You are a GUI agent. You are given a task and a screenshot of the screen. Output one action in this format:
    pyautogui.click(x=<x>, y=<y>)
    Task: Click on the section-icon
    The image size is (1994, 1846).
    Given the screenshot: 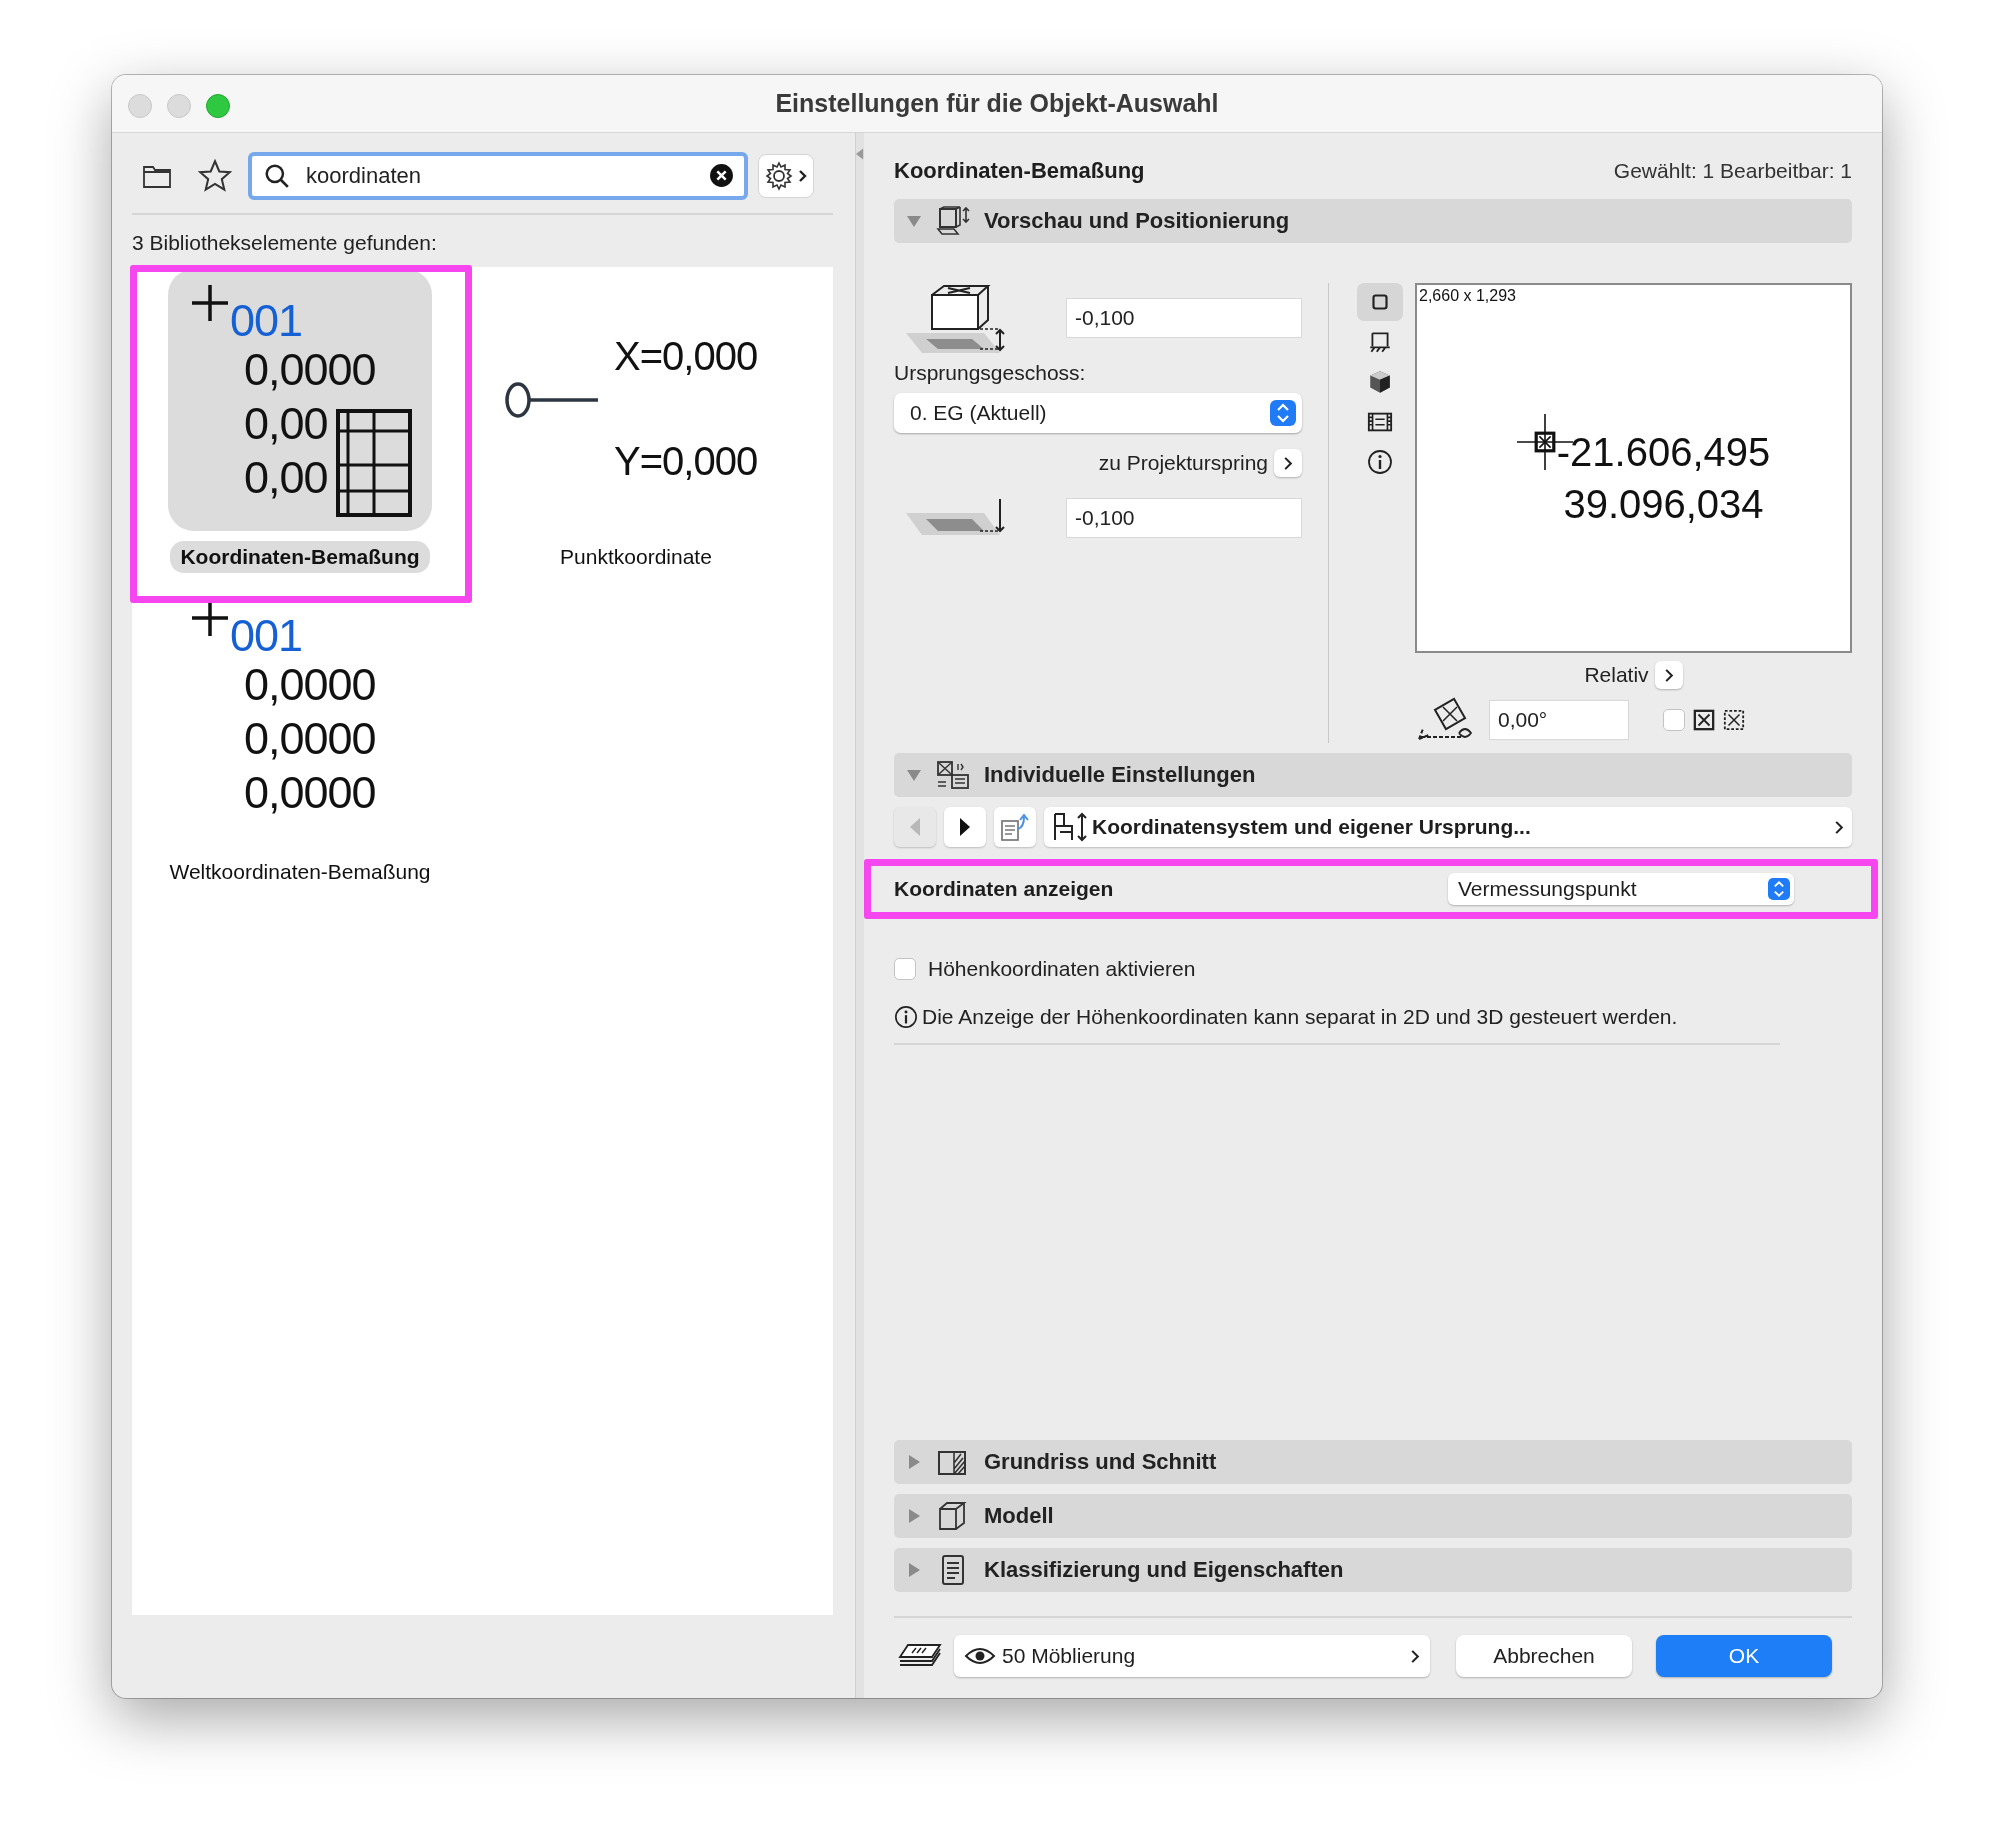 What is the action you would take?
    pyautogui.click(x=1380, y=342)
    